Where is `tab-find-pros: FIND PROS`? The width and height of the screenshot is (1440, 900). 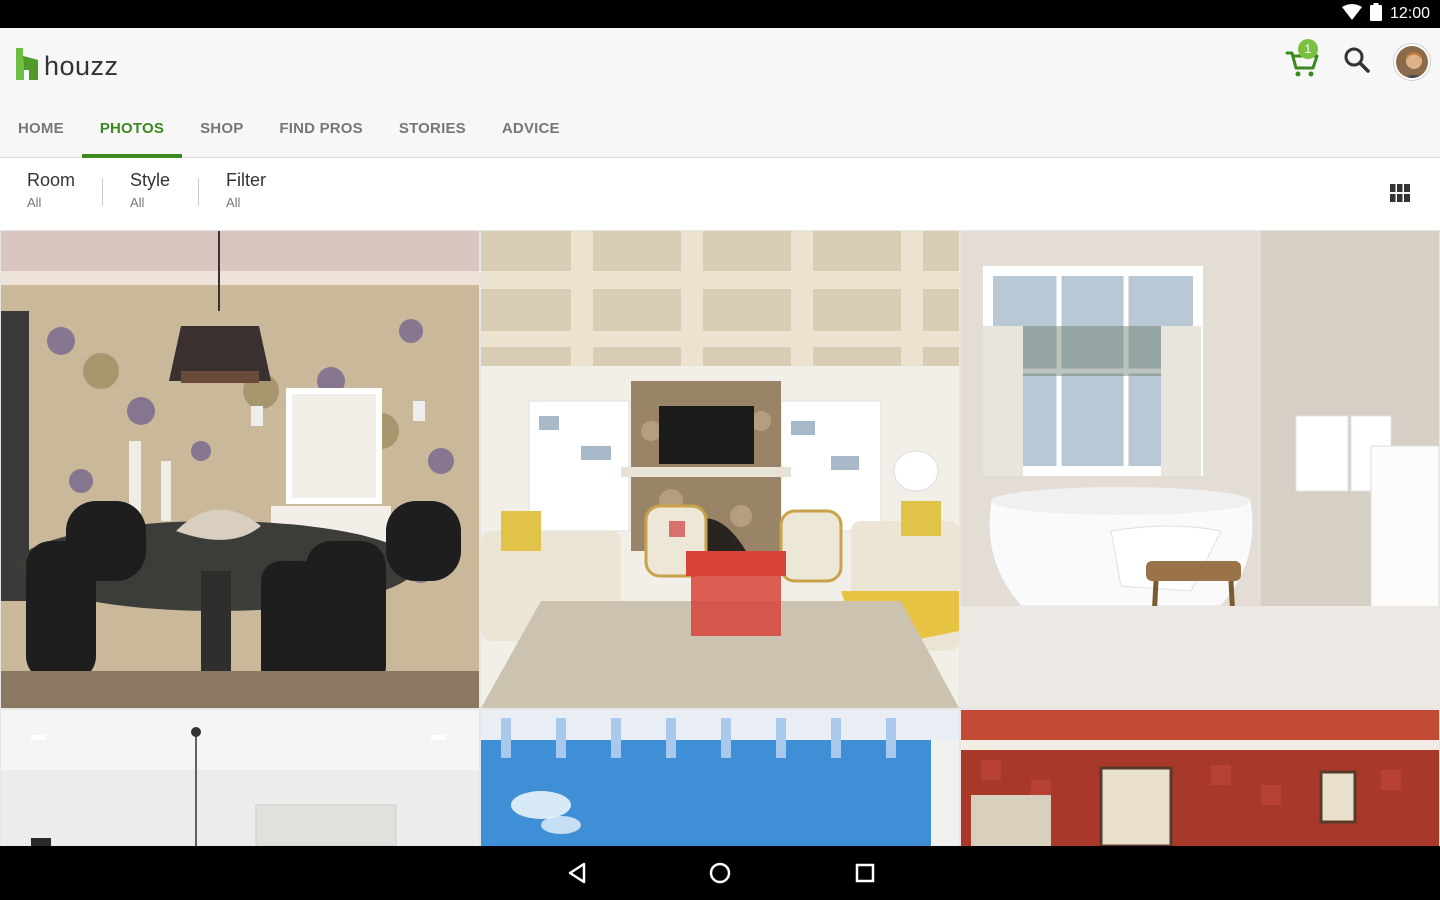 tab-find-pros: FIND PROS is located at coordinates (320, 129).